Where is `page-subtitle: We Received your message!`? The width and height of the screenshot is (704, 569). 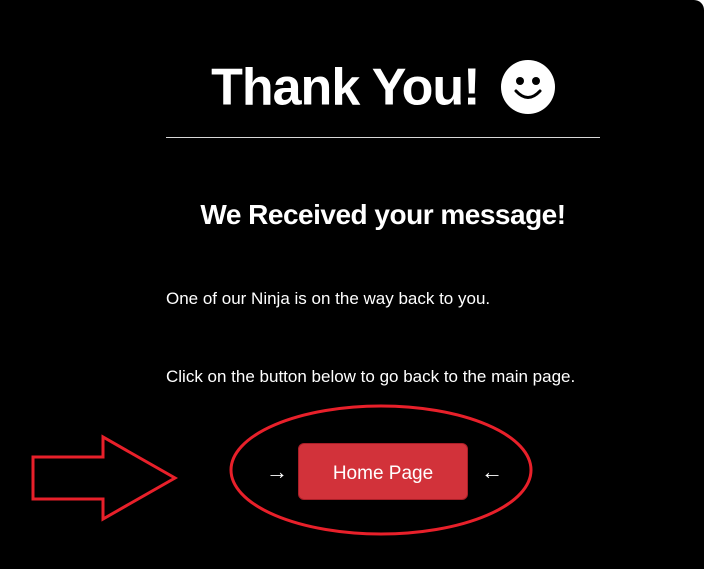
page-subtitle: We Received your message! is located at coordinates (383, 214).